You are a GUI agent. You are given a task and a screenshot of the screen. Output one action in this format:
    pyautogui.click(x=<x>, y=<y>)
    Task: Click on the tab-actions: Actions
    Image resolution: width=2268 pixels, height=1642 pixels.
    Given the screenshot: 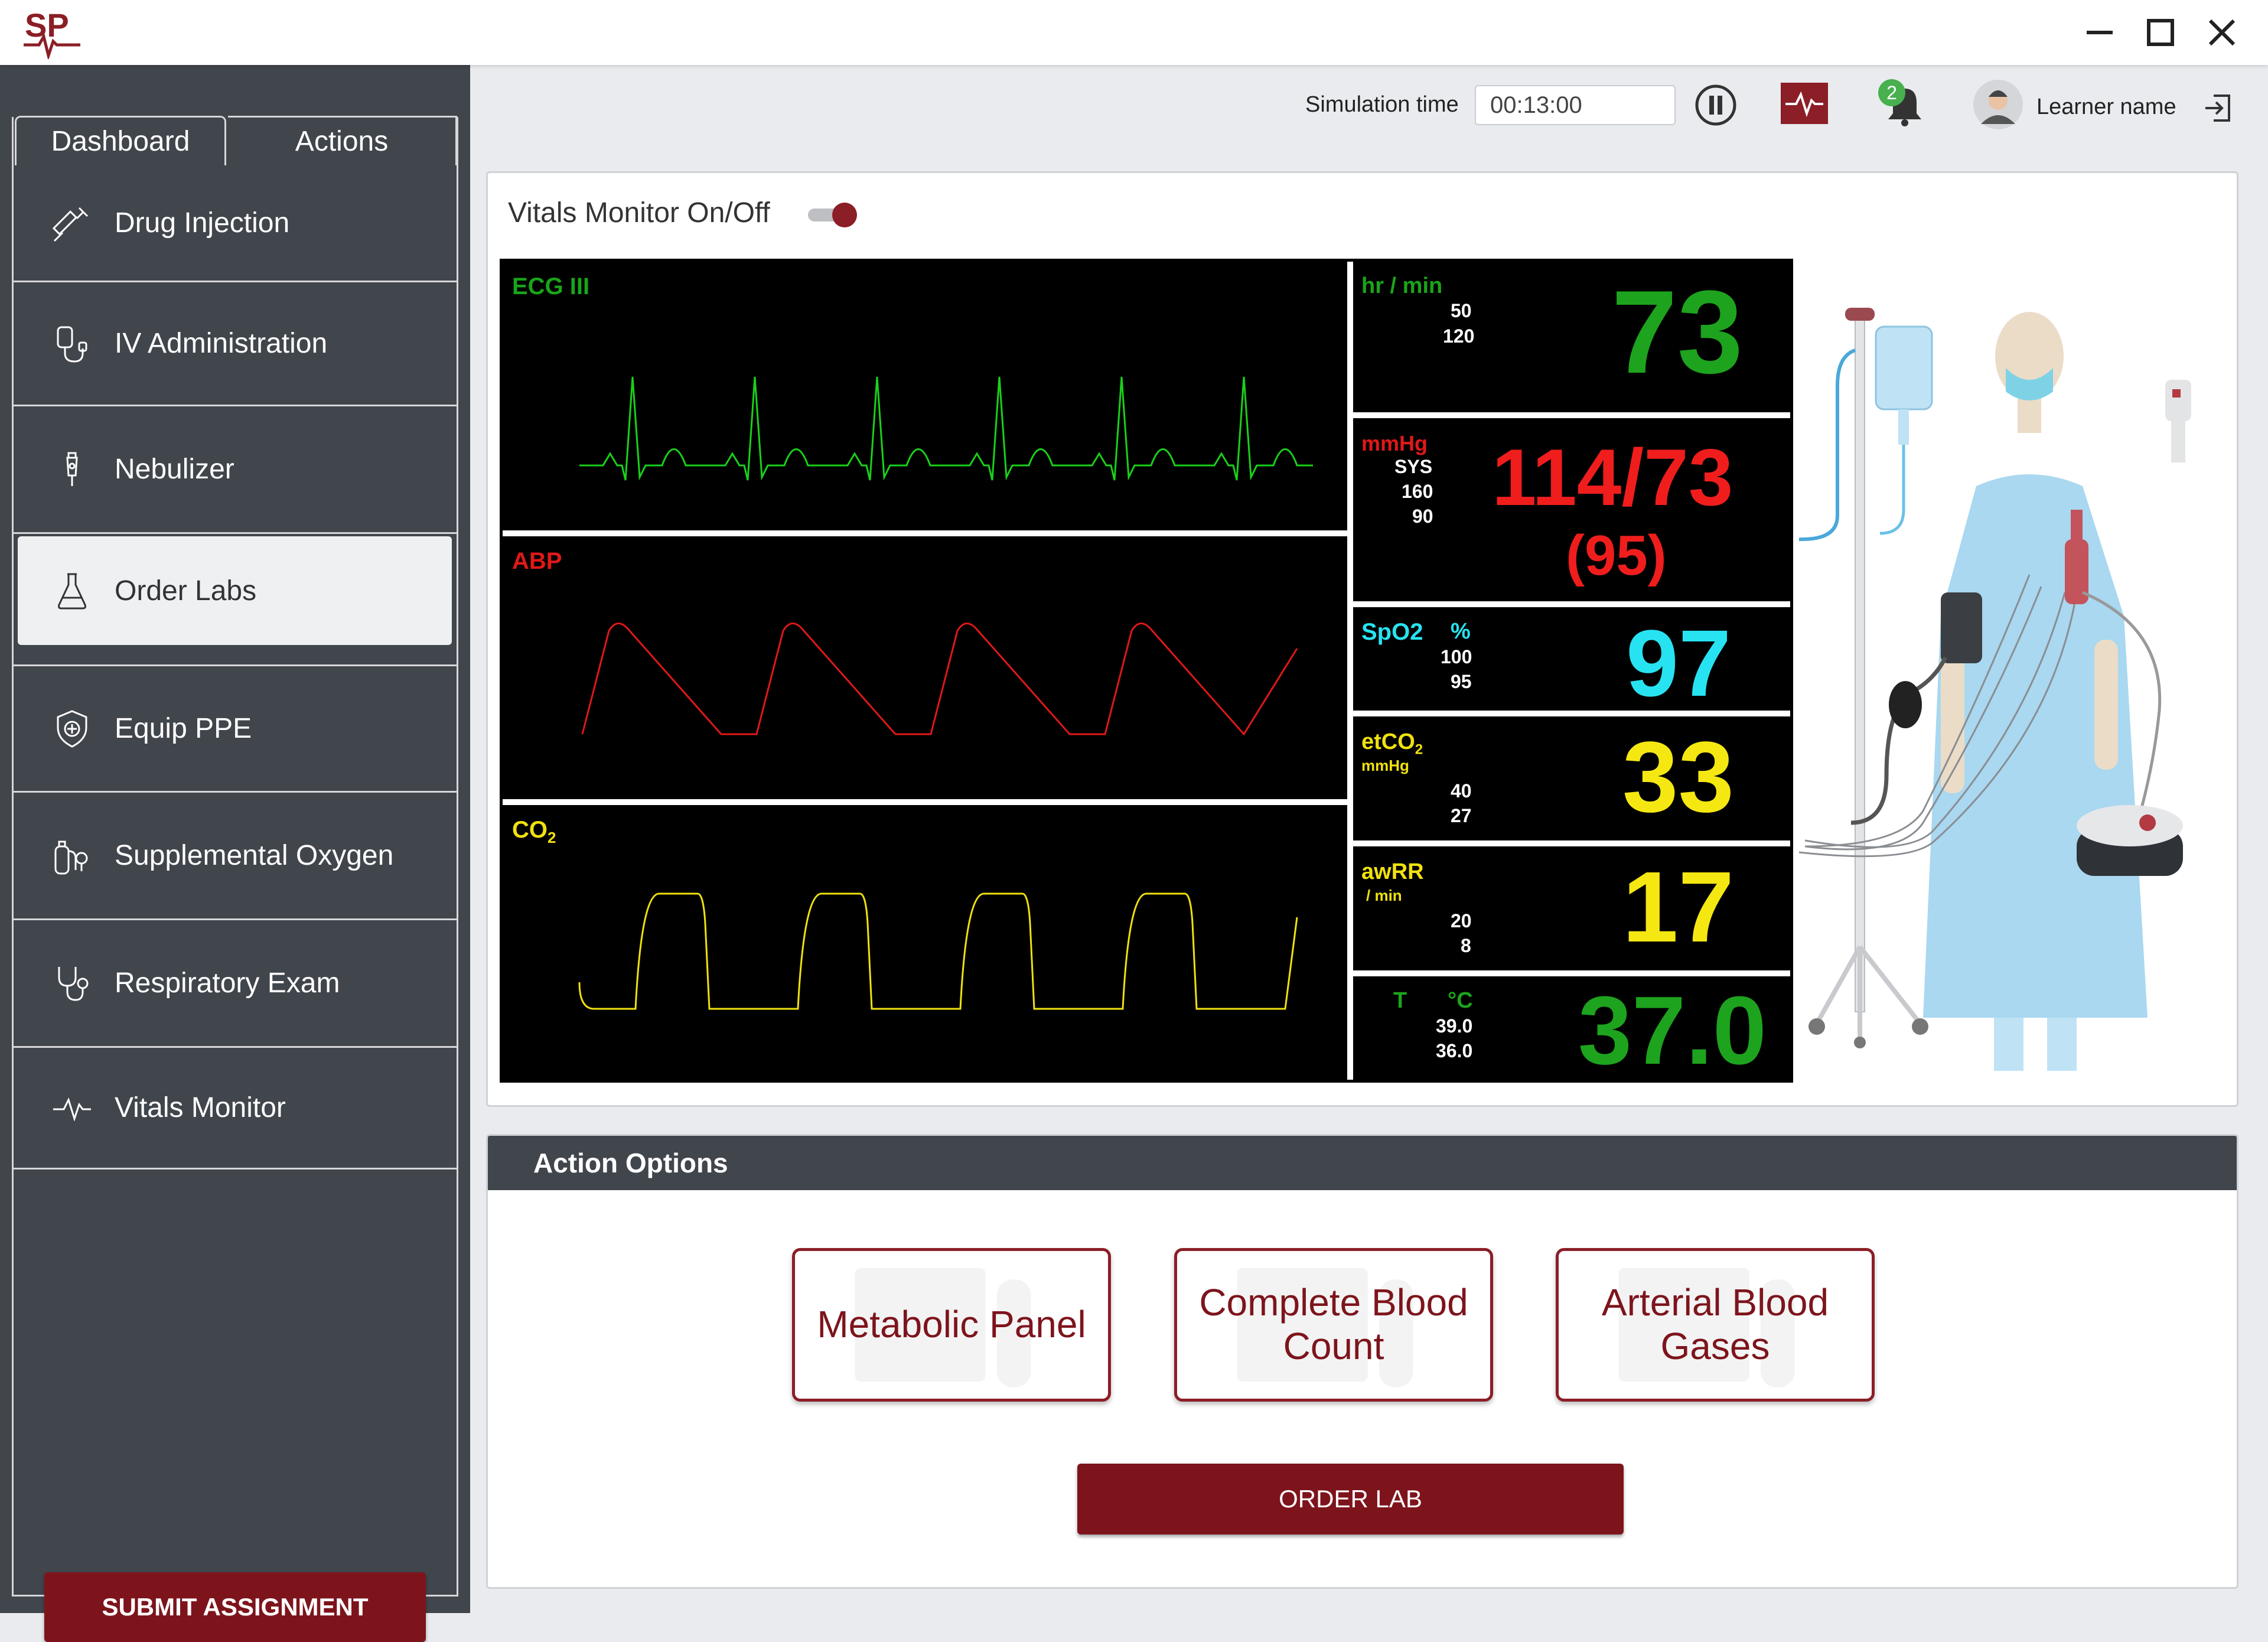 What is the action you would take?
    pyautogui.click(x=342, y=140)
    